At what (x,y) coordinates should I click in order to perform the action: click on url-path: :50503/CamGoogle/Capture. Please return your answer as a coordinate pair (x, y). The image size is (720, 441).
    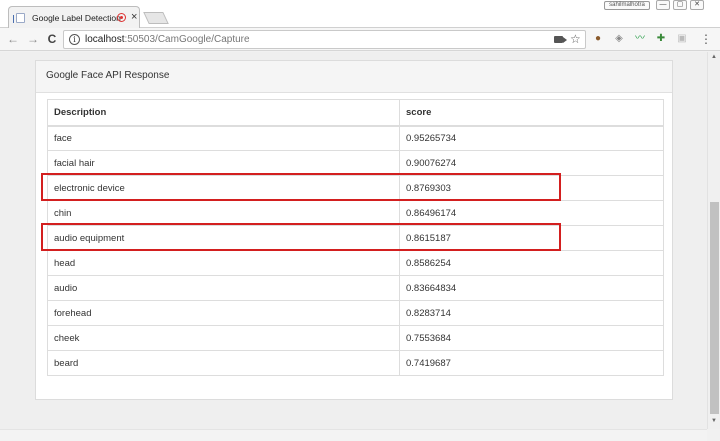
    Looking at the image, I should click on (187, 39).